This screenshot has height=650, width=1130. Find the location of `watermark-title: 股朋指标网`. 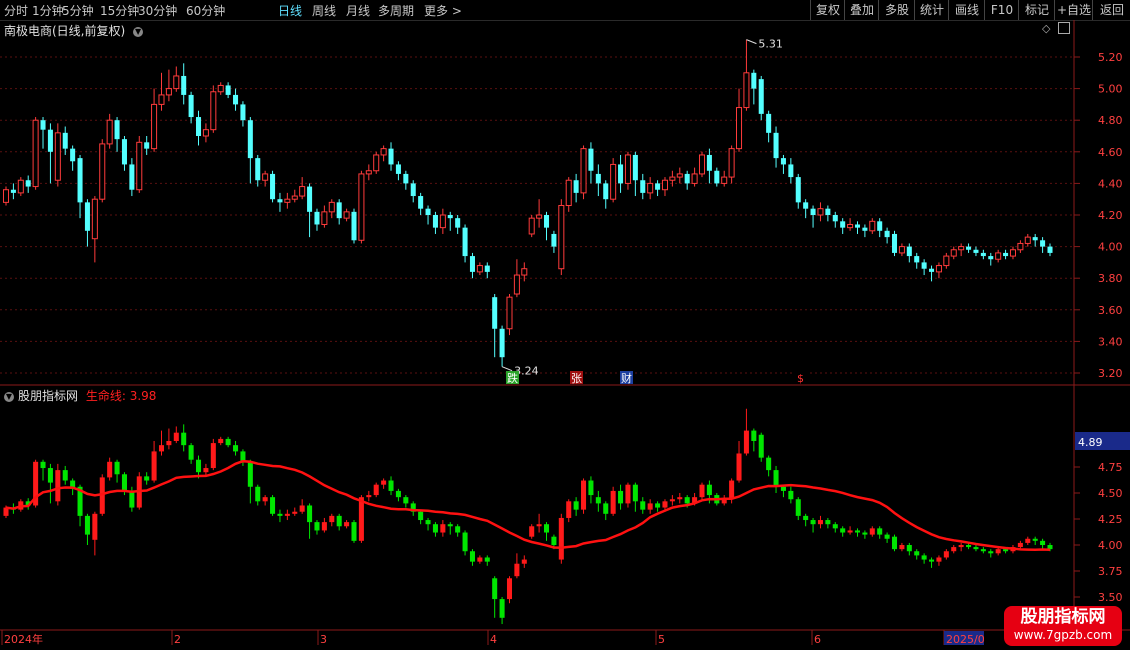

watermark-title: 股朋指标网 is located at coordinates (1063, 617).